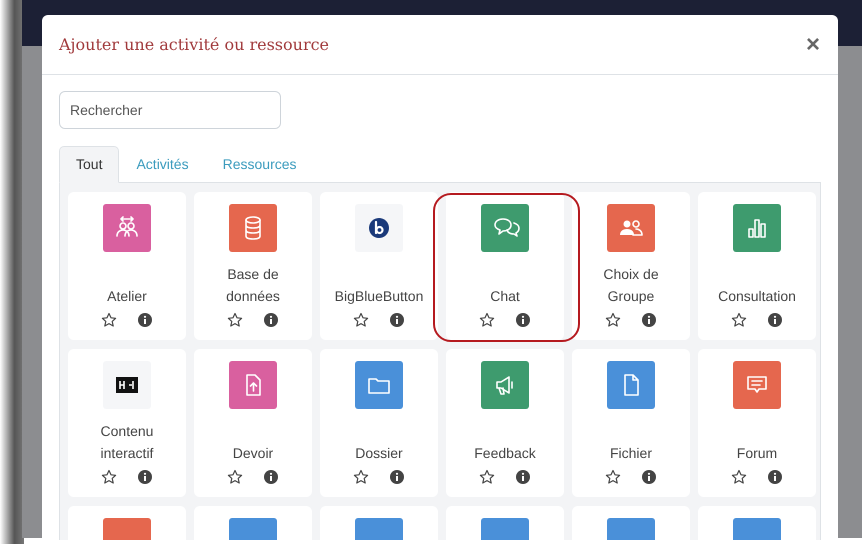 The height and width of the screenshot is (544, 866). I want to click on module-name: Chat, so click(505, 296).